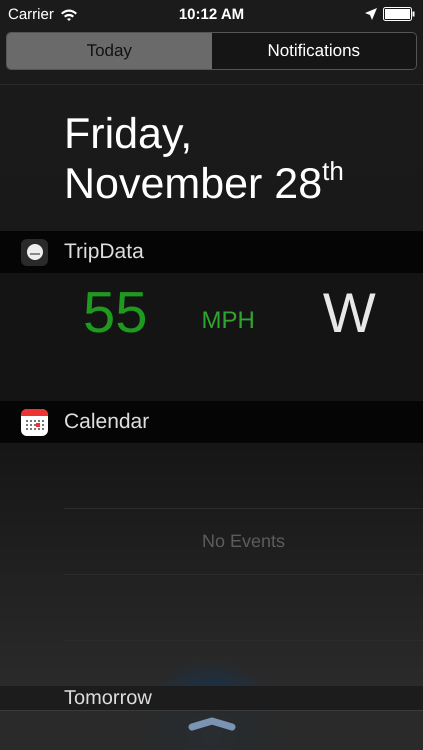 The image size is (423, 750). I want to click on chevron-up-icon, so click(212, 724).